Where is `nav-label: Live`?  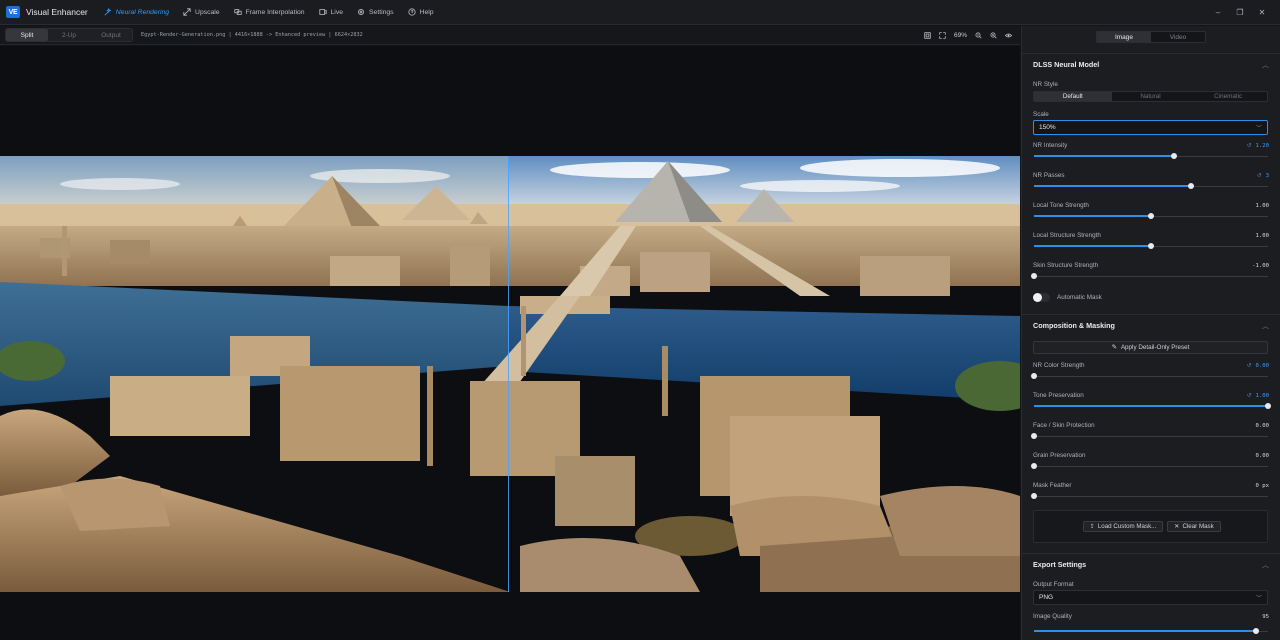
nav-label: Live is located at coordinates (336, 12).